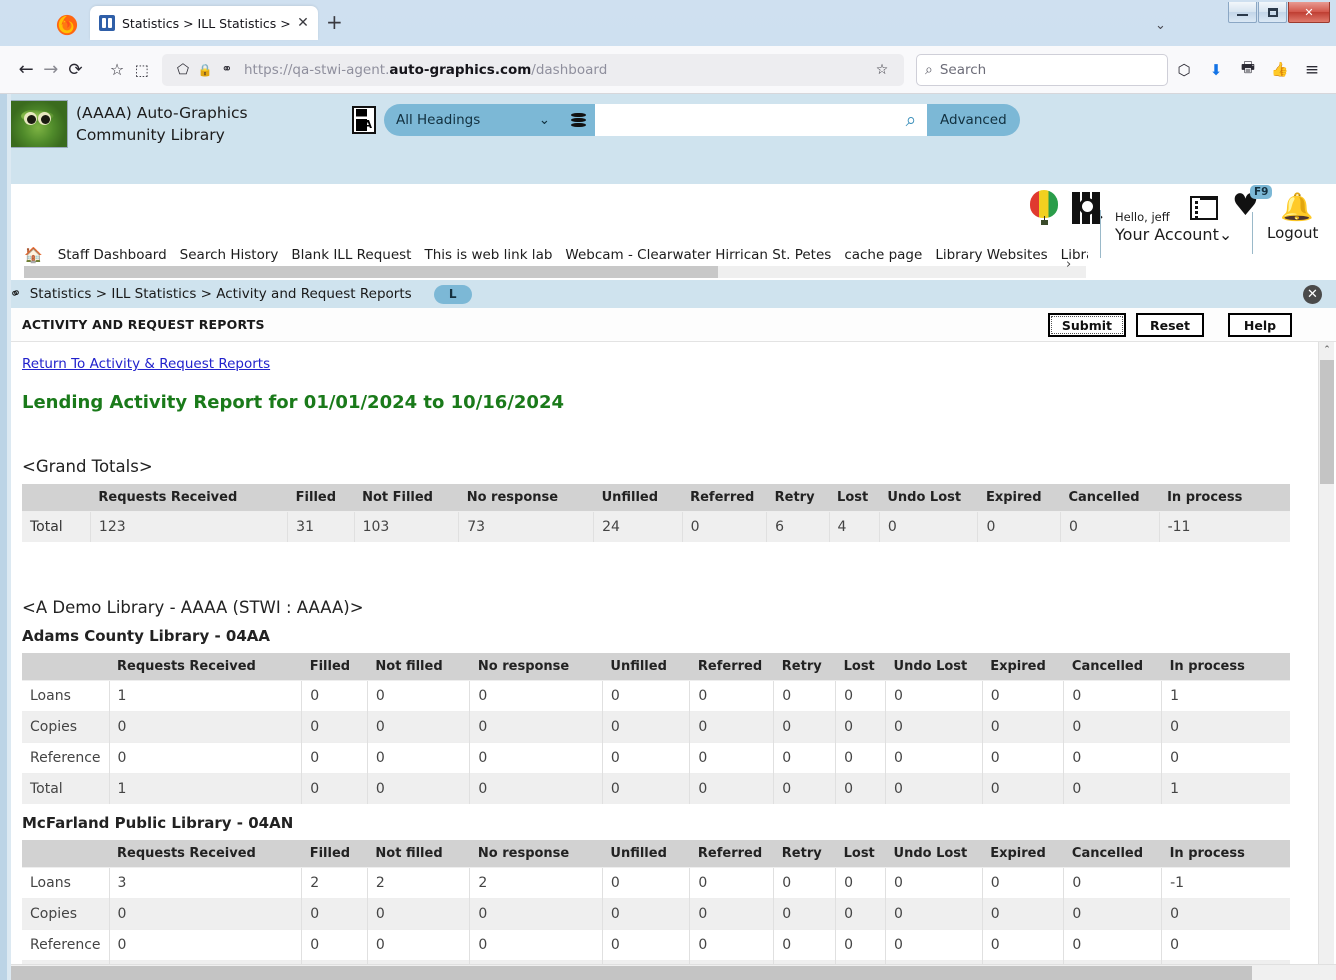 Image resolution: width=1336 pixels, height=980 pixels. What do you see at coordinates (578, 120) in the screenshot?
I see `database-selector-button` at bounding box center [578, 120].